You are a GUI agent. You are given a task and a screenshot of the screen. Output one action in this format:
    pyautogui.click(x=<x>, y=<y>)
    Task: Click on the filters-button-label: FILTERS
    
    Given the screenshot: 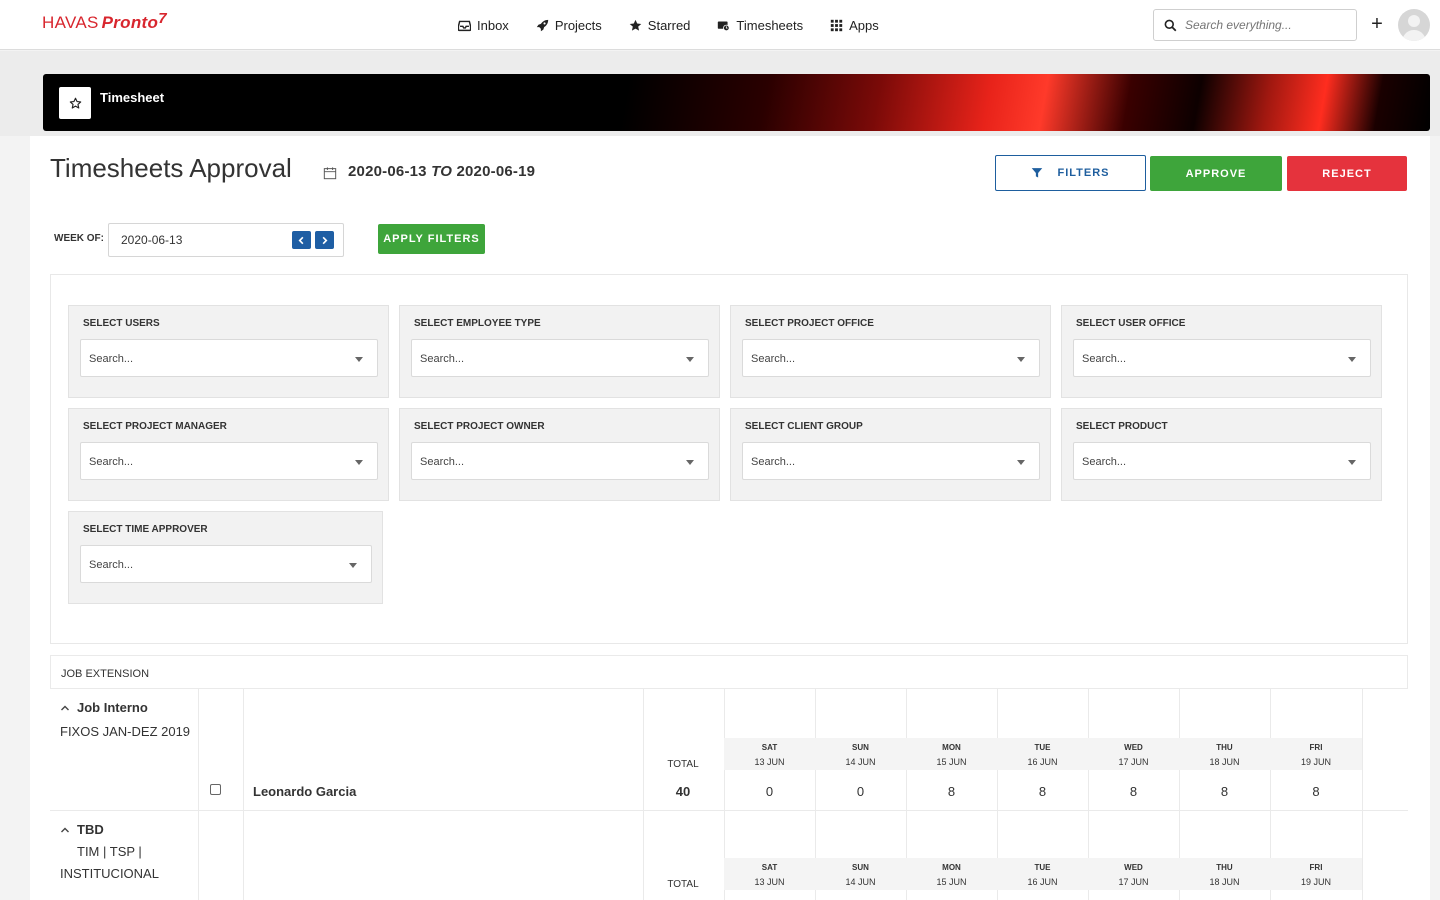 What is the action you would take?
    pyautogui.click(x=1083, y=173)
    